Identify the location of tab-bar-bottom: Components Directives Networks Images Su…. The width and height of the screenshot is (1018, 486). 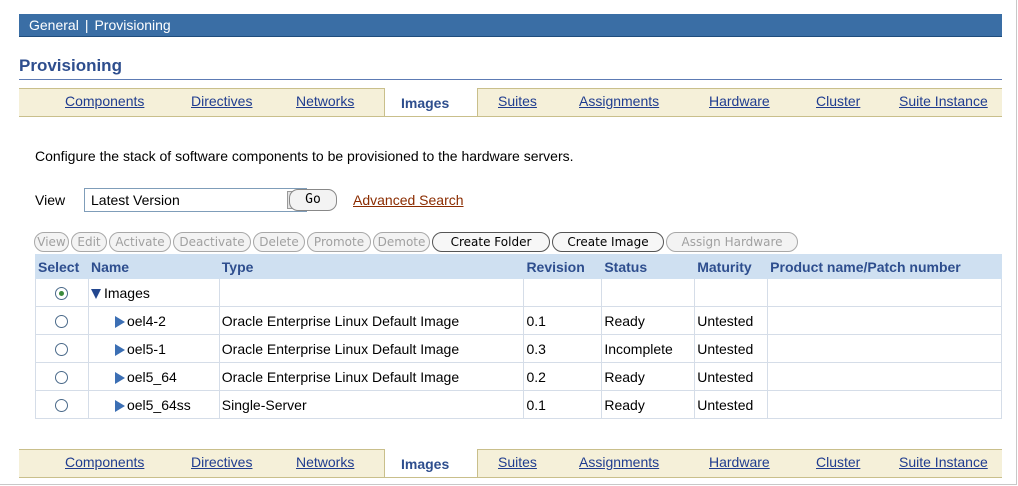
(510, 463).